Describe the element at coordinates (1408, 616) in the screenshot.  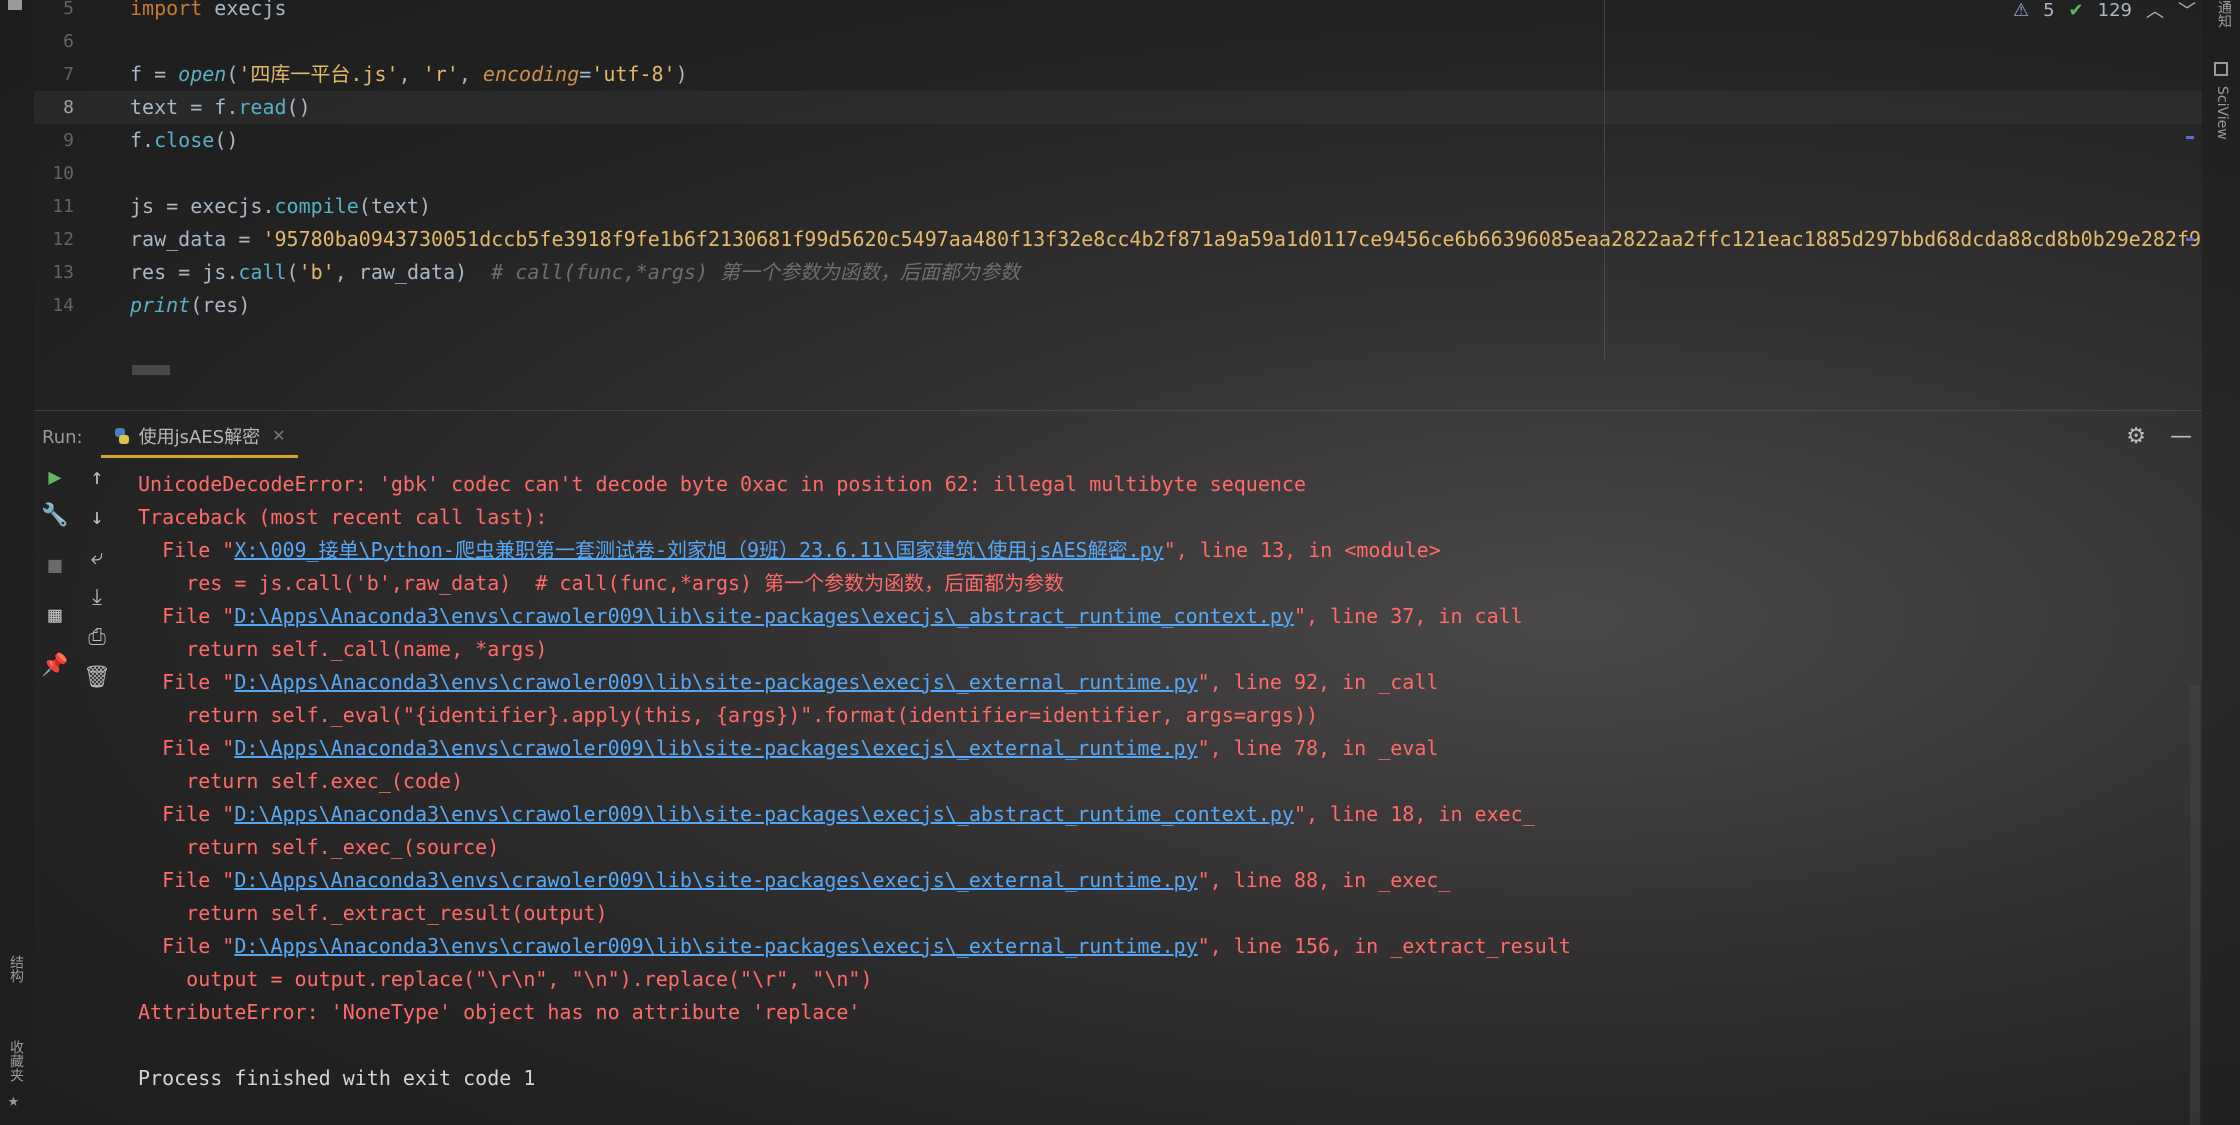
I see `console-text: ", line 37, in call` at that location.